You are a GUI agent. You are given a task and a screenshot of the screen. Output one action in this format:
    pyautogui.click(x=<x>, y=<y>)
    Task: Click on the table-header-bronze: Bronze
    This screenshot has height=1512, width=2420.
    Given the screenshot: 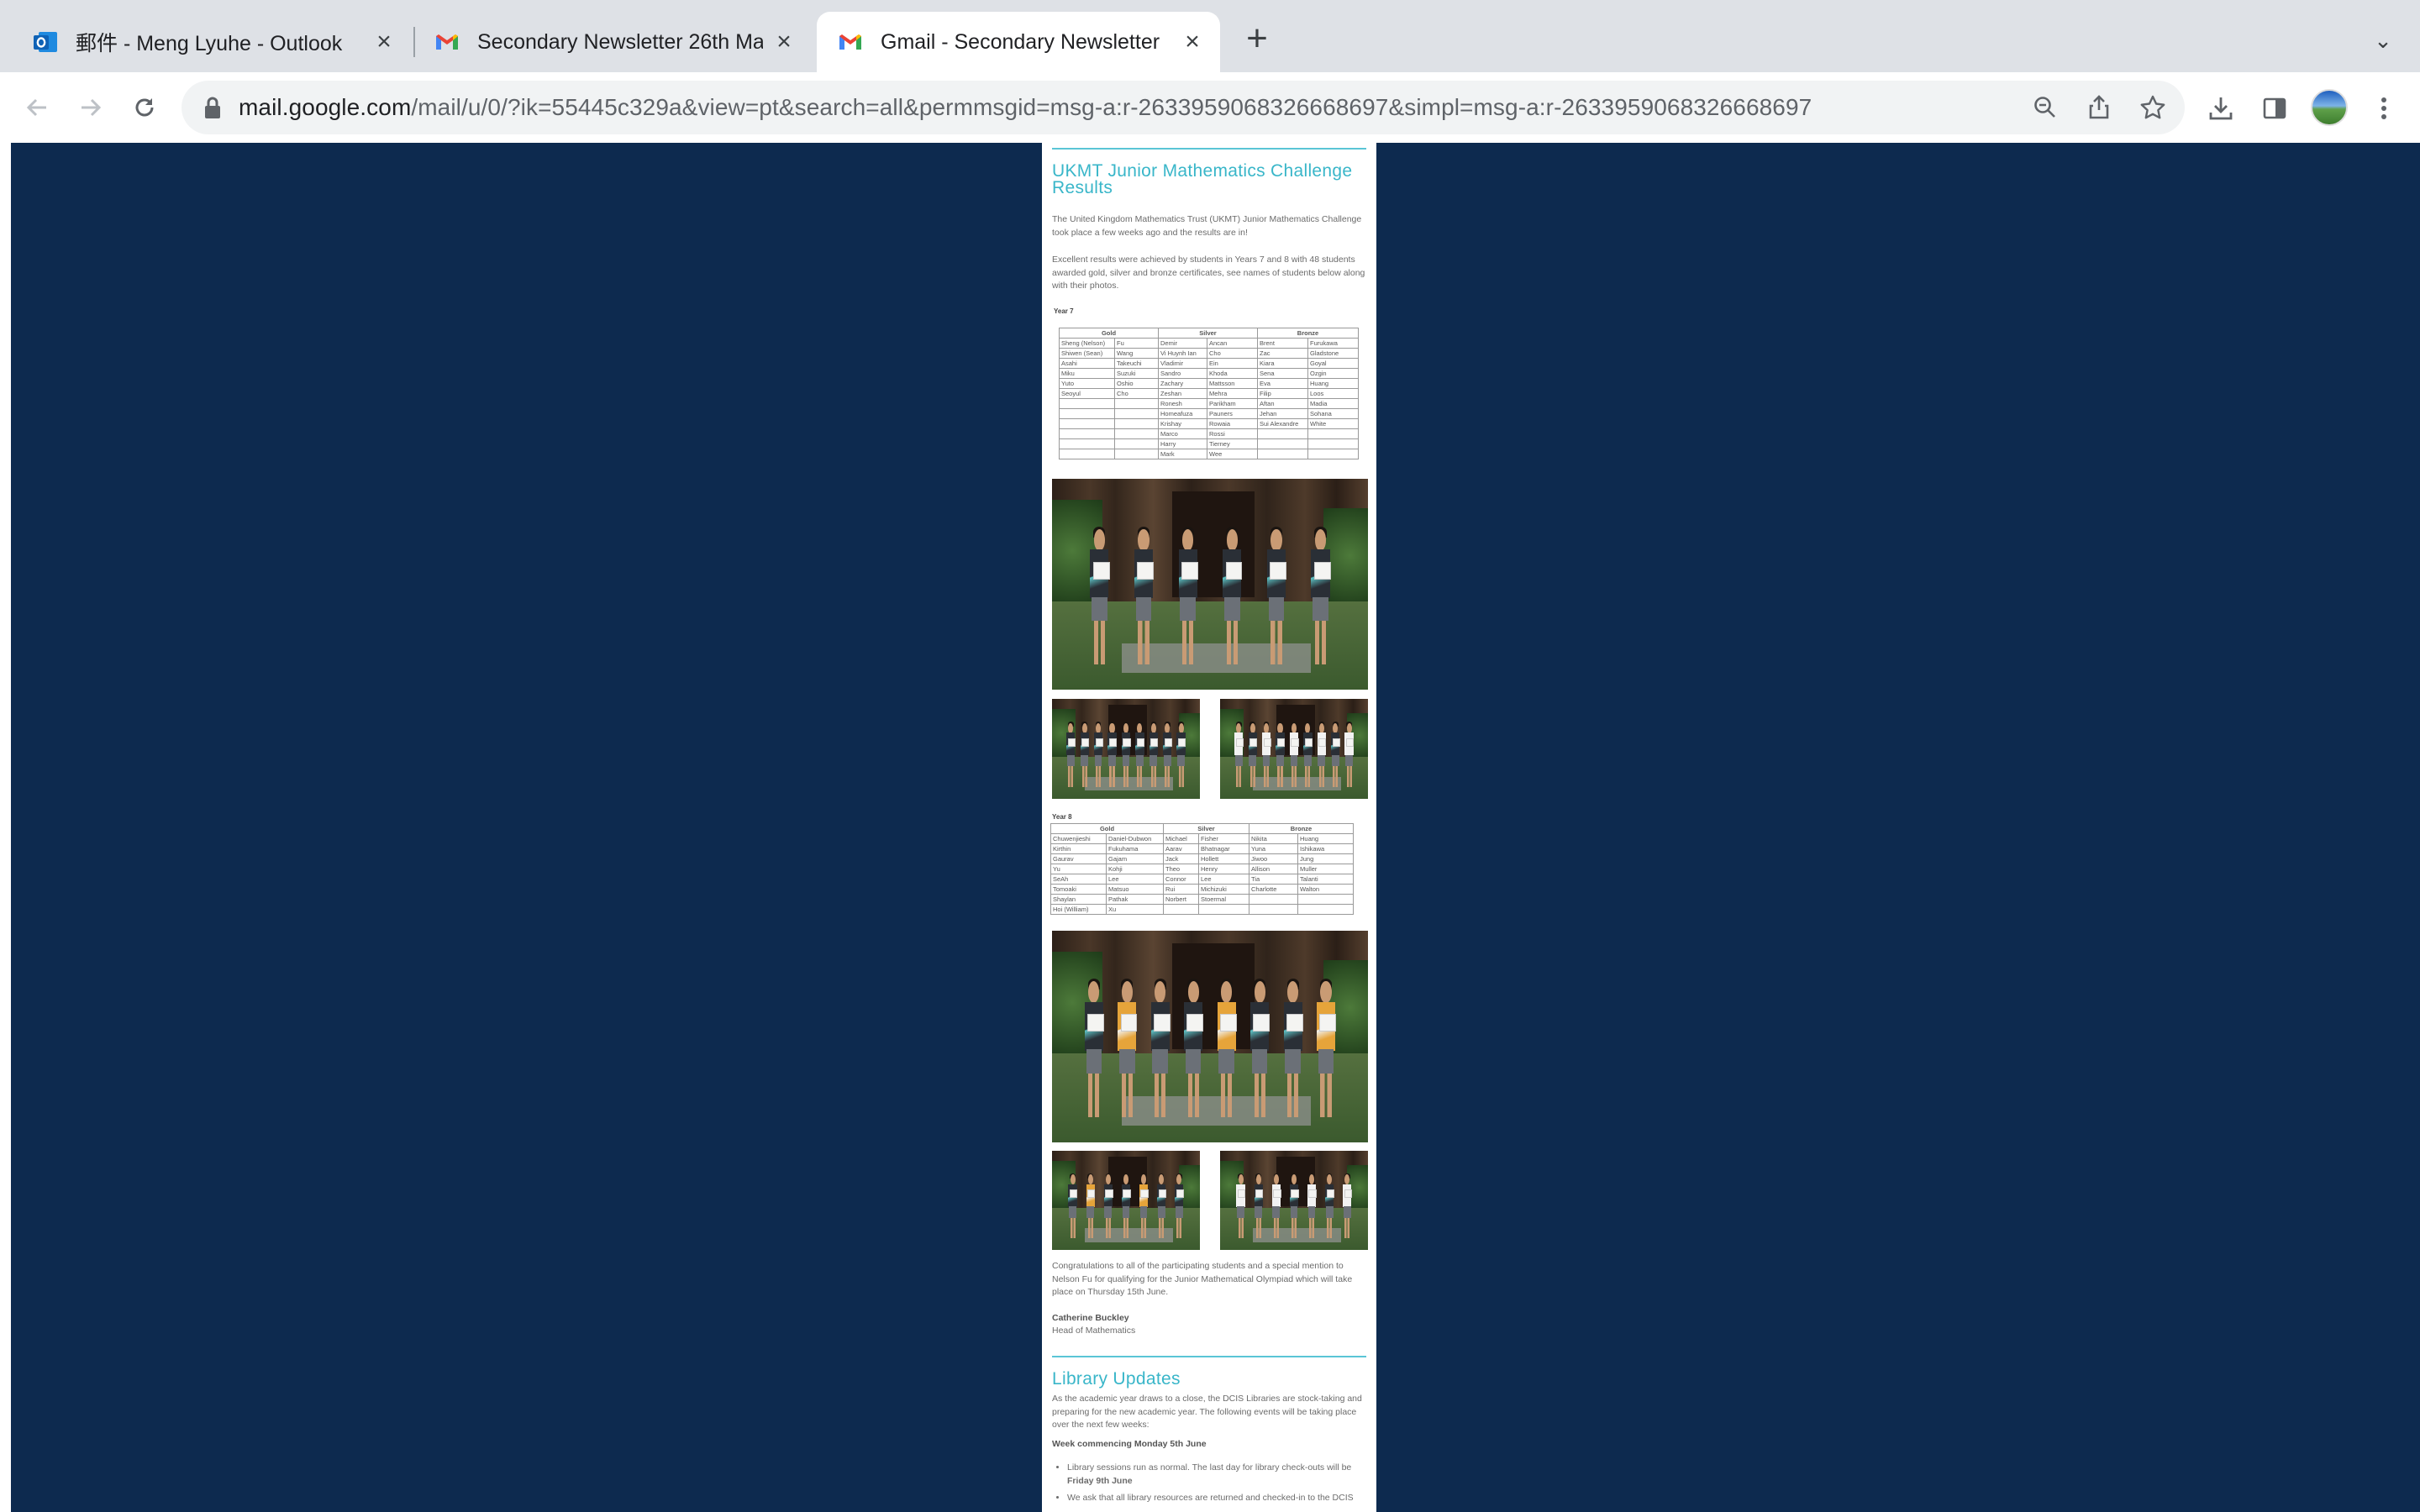 What is the action you would take?
    pyautogui.click(x=1308, y=333)
    